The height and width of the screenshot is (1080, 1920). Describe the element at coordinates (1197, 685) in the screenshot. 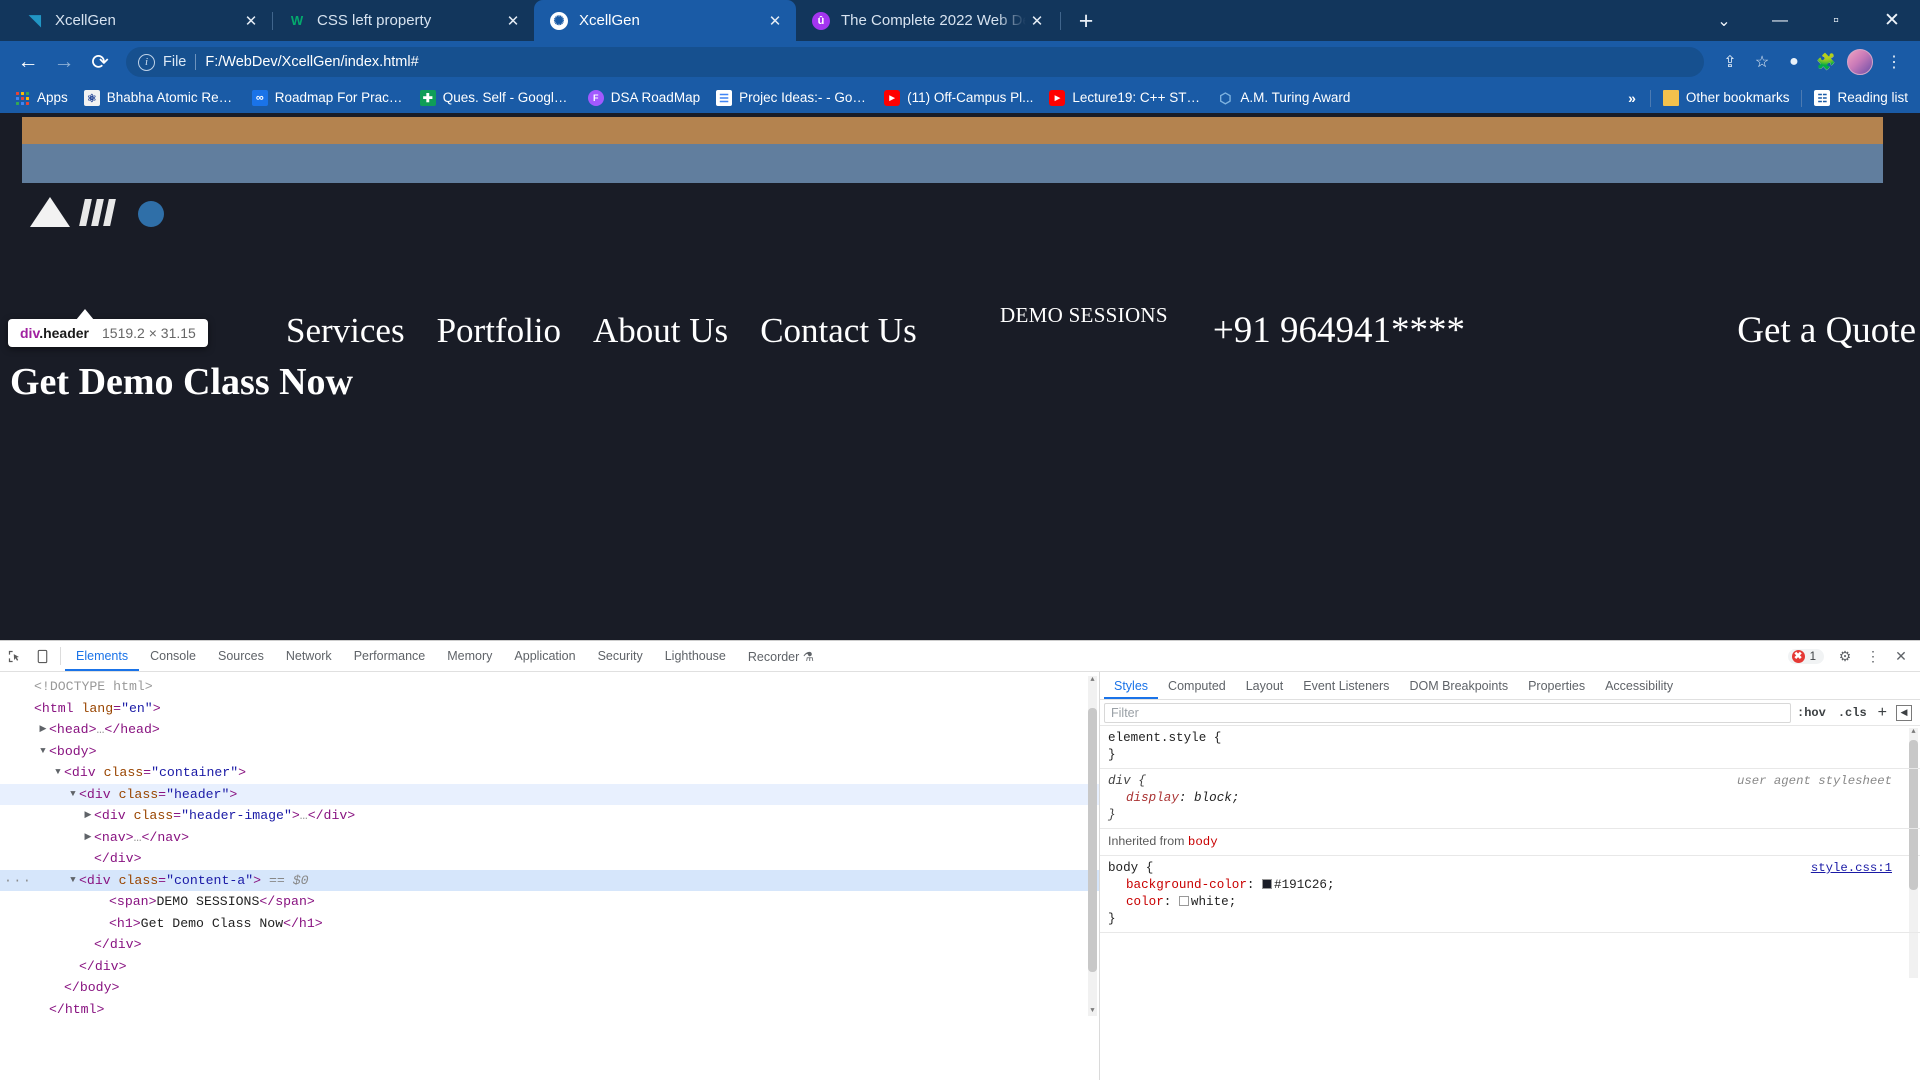

I see `tab-computed: Computed` at that location.